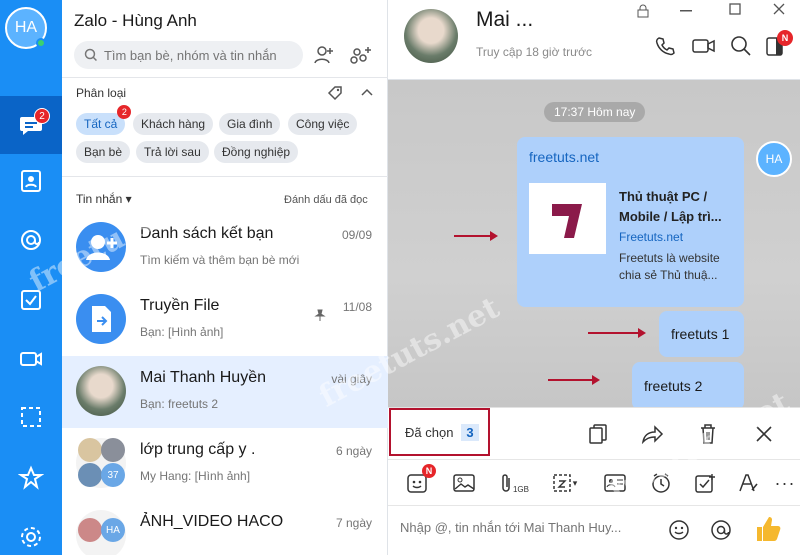  I want to click on nav-settings, so click(31, 531).